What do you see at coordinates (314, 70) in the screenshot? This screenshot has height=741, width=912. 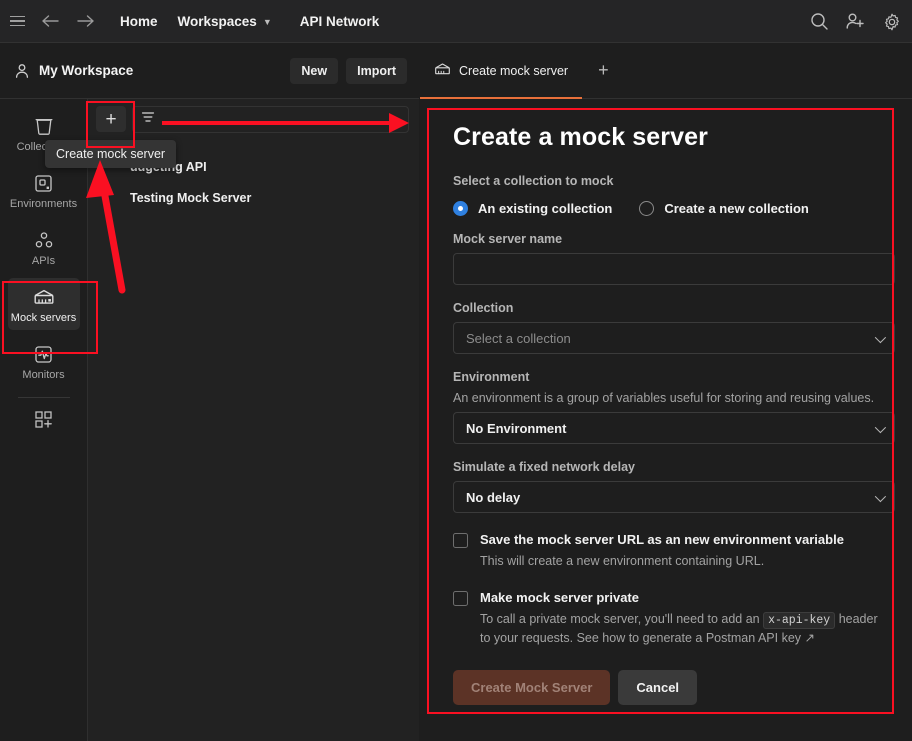 I see `new-button: New` at bounding box center [314, 70].